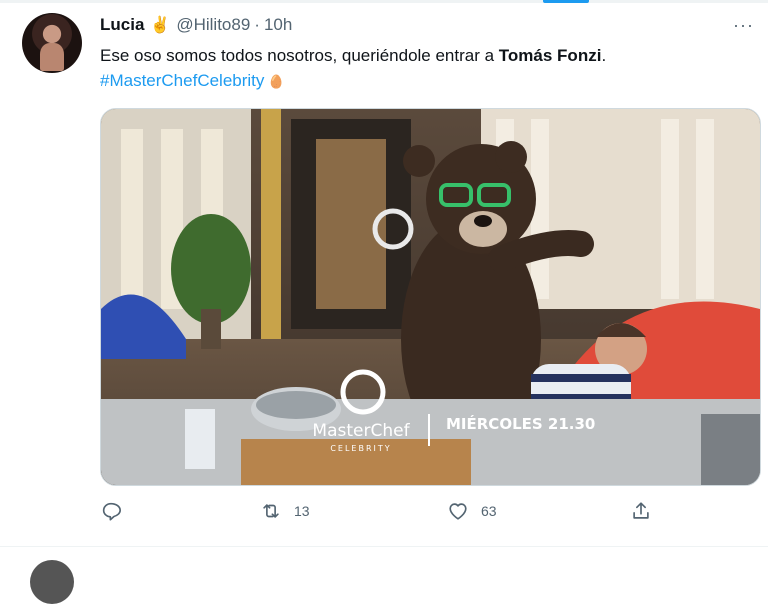 This screenshot has height=604, width=768. What do you see at coordinates (278, 25) in the screenshot?
I see `timestamp: 10h` at bounding box center [278, 25].